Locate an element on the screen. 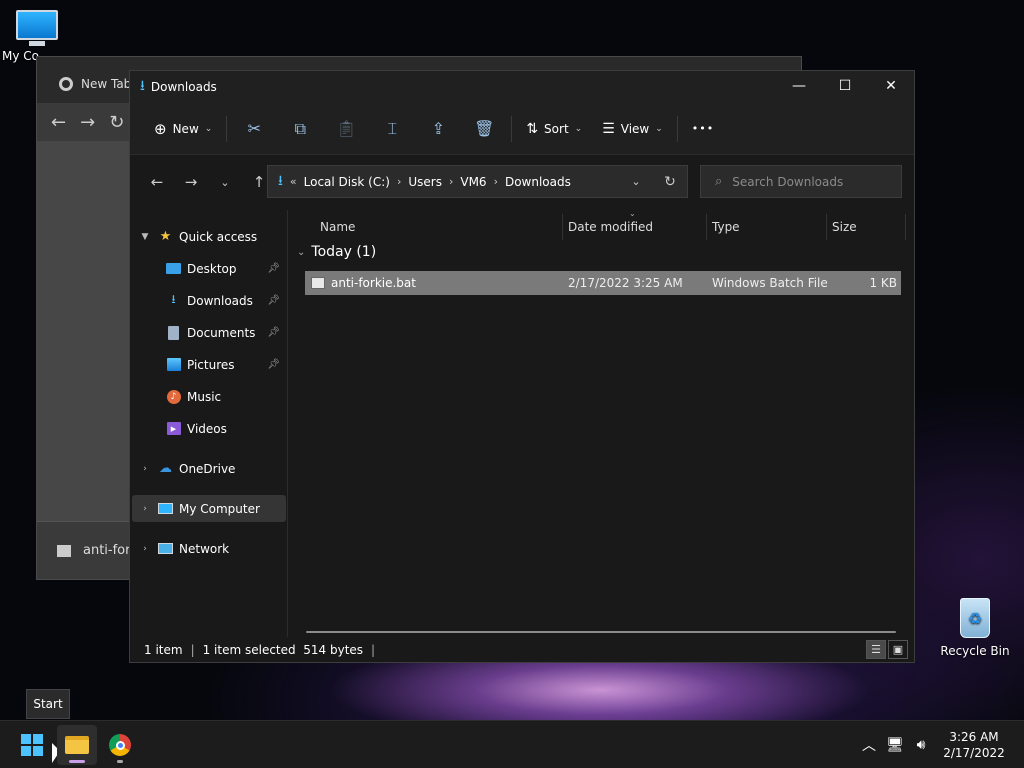  sidebar-item-label: Videos is located at coordinates (207, 428).